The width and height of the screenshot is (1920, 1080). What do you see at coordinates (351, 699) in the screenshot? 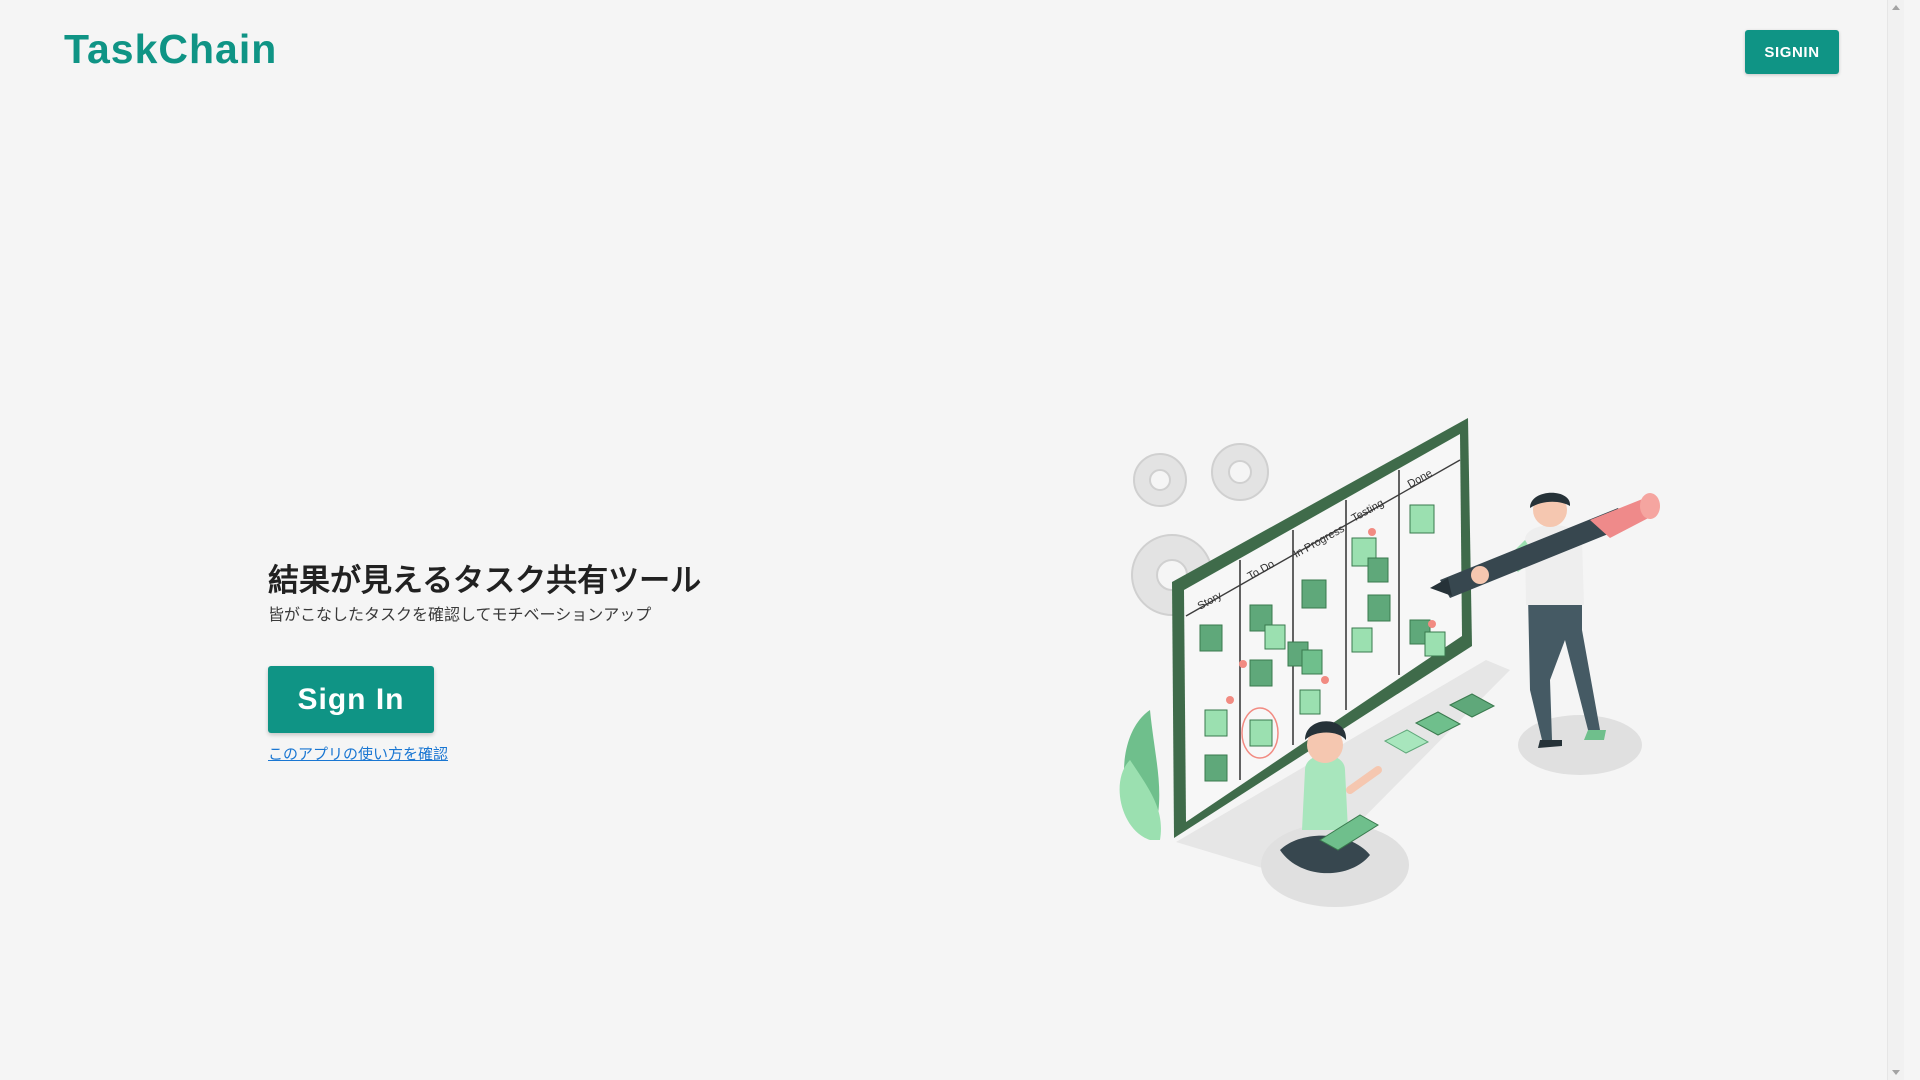
I see `sign-in-button: Sign In` at bounding box center [351, 699].